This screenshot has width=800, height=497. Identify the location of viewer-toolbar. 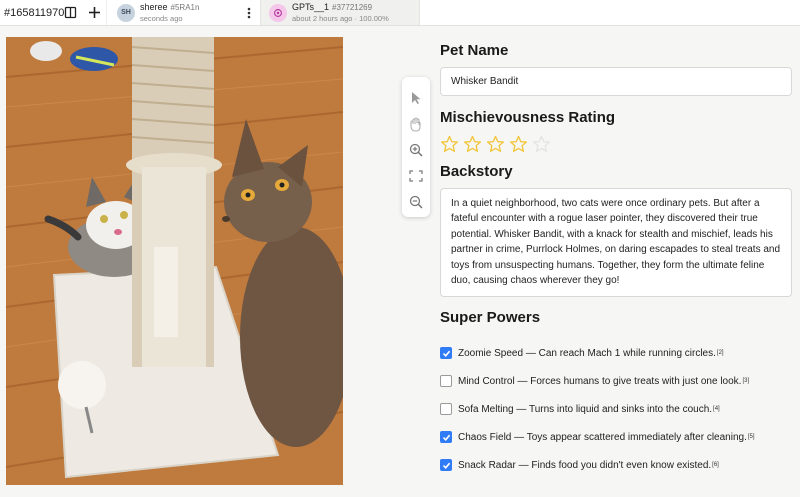
(416, 147).